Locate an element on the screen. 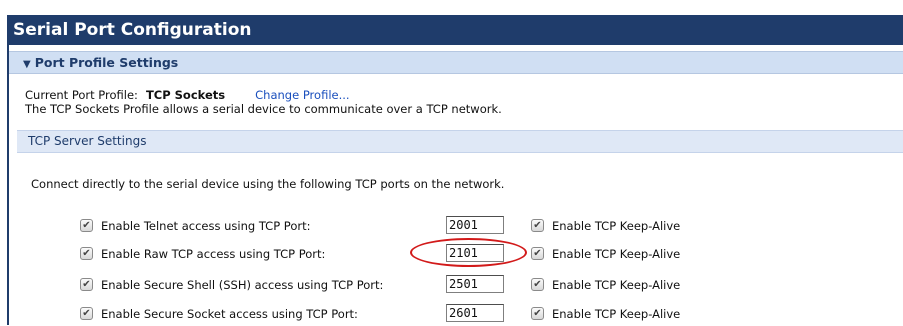 This screenshot has height=326, width=903. ssh-keepalive-label: Enable TCP Keep-Alive is located at coordinates (616, 285).